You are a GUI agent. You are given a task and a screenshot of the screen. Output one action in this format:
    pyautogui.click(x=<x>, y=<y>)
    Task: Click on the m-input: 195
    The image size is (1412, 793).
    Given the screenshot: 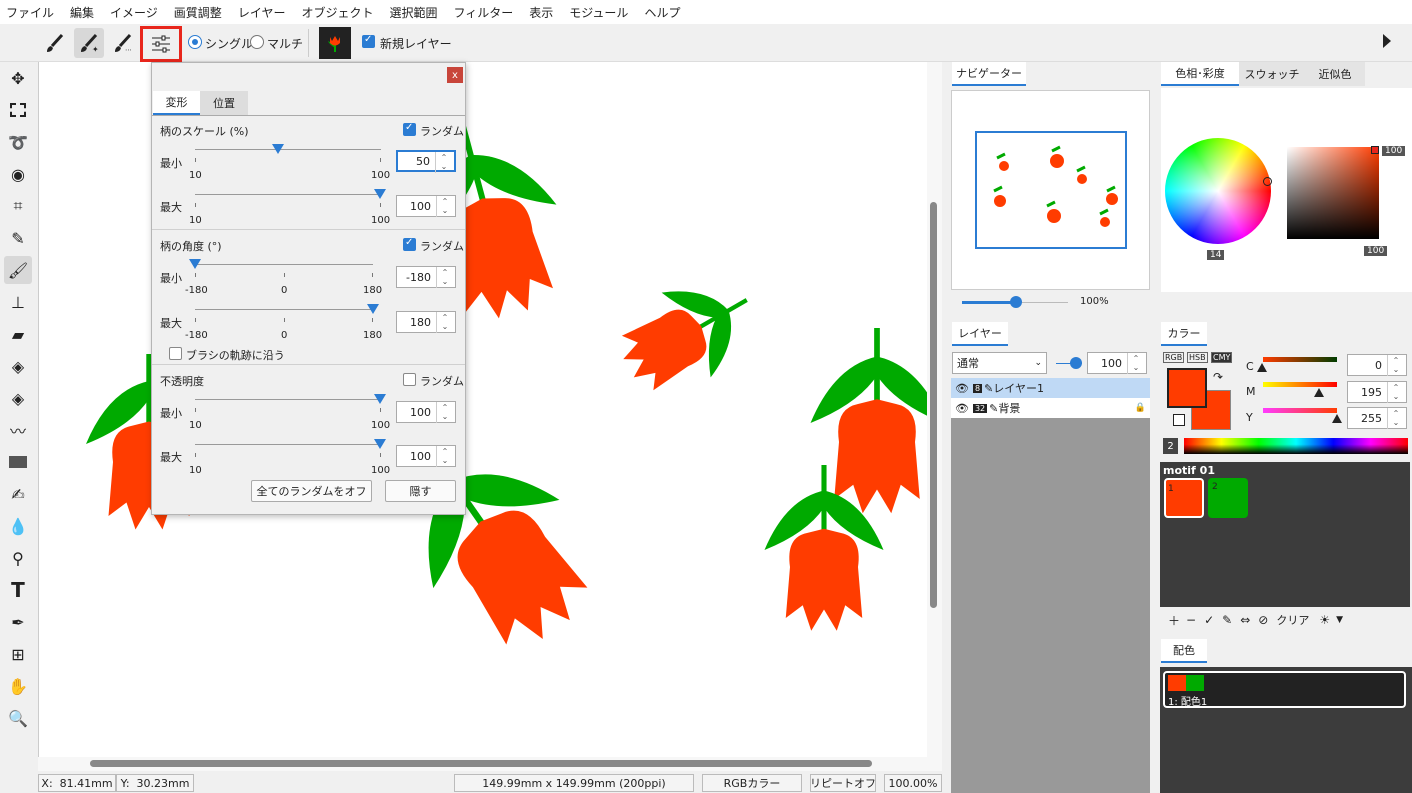 What is the action you would take?
    pyautogui.click(x=1377, y=392)
    